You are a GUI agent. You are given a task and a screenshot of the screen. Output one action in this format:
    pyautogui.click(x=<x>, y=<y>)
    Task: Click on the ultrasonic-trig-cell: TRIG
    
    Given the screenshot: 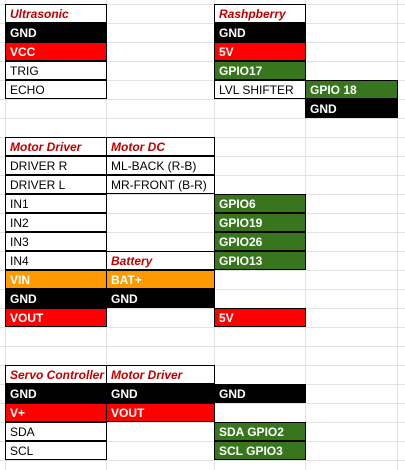 What is the action you would take?
    pyautogui.click(x=56, y=70)
    